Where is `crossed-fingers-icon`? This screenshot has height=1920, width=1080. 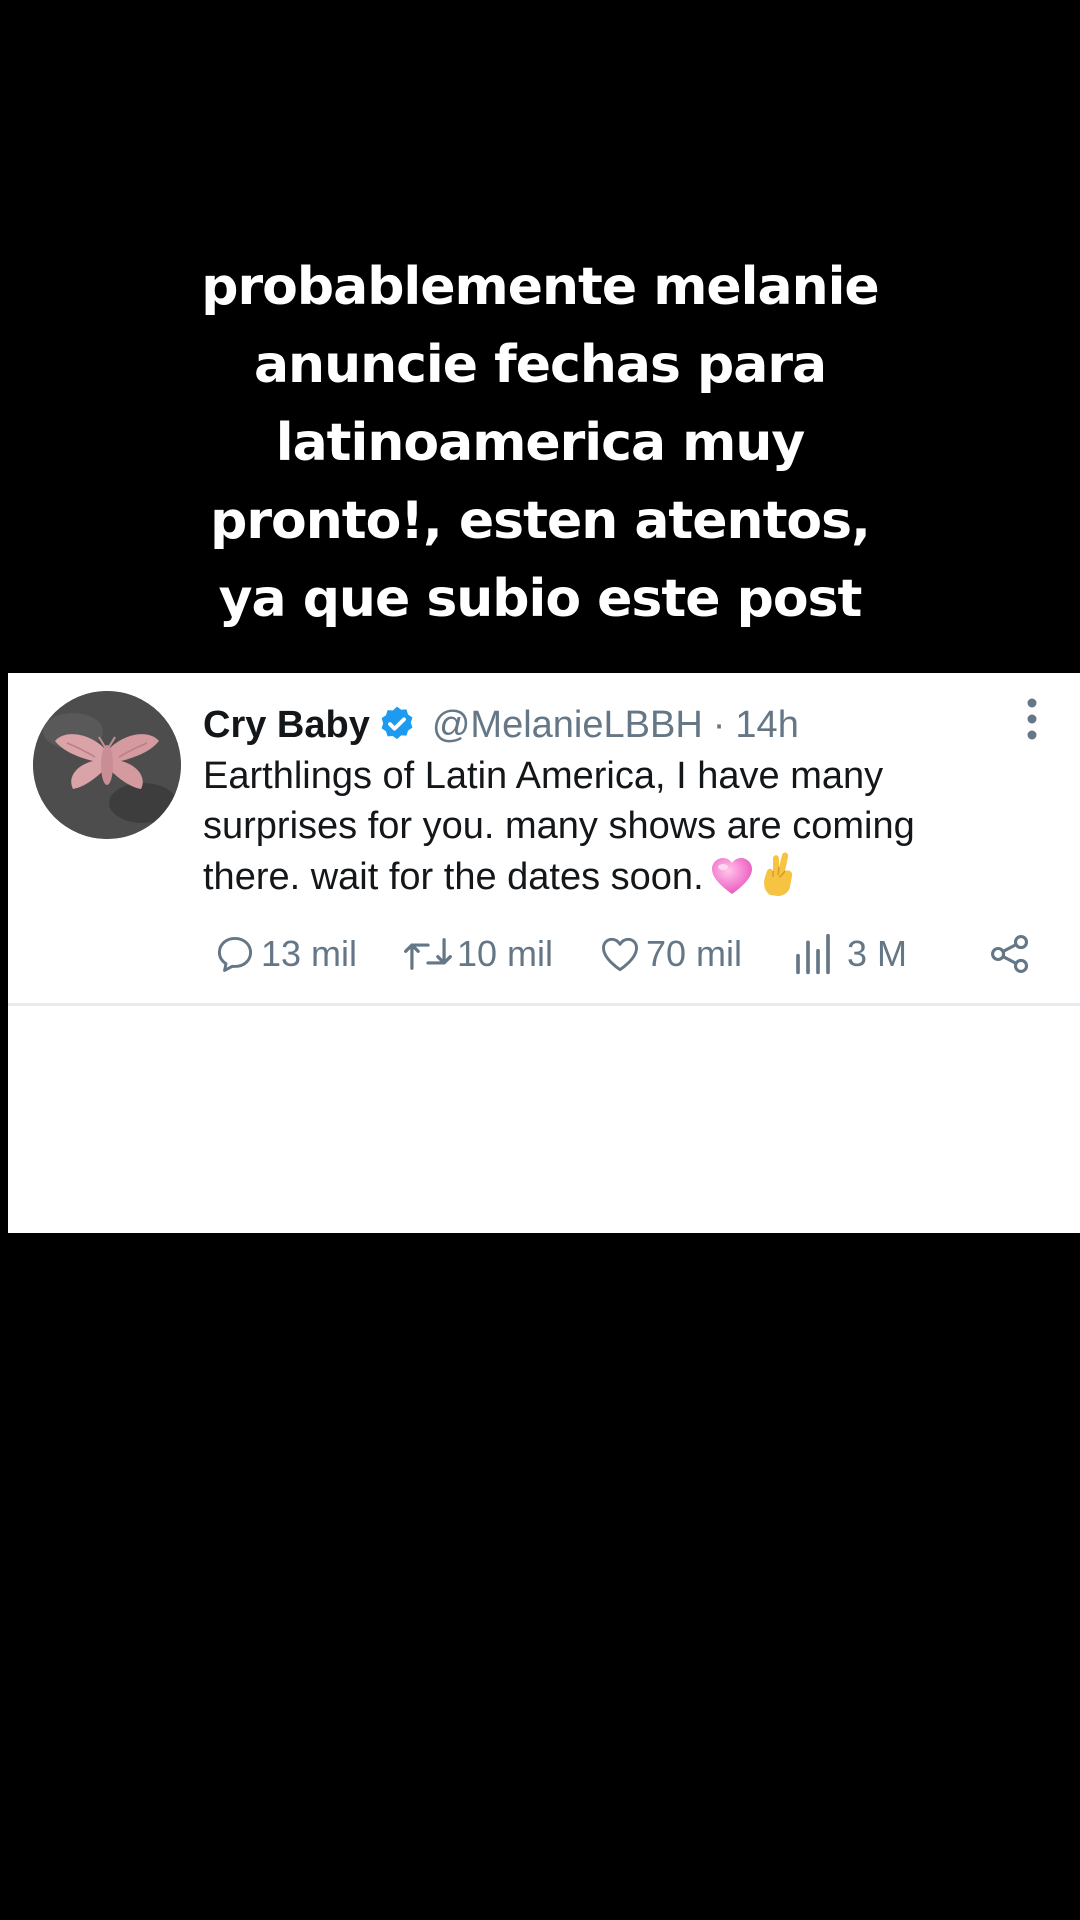 crossed-fingers-icon is located at coordinates (779, 880).